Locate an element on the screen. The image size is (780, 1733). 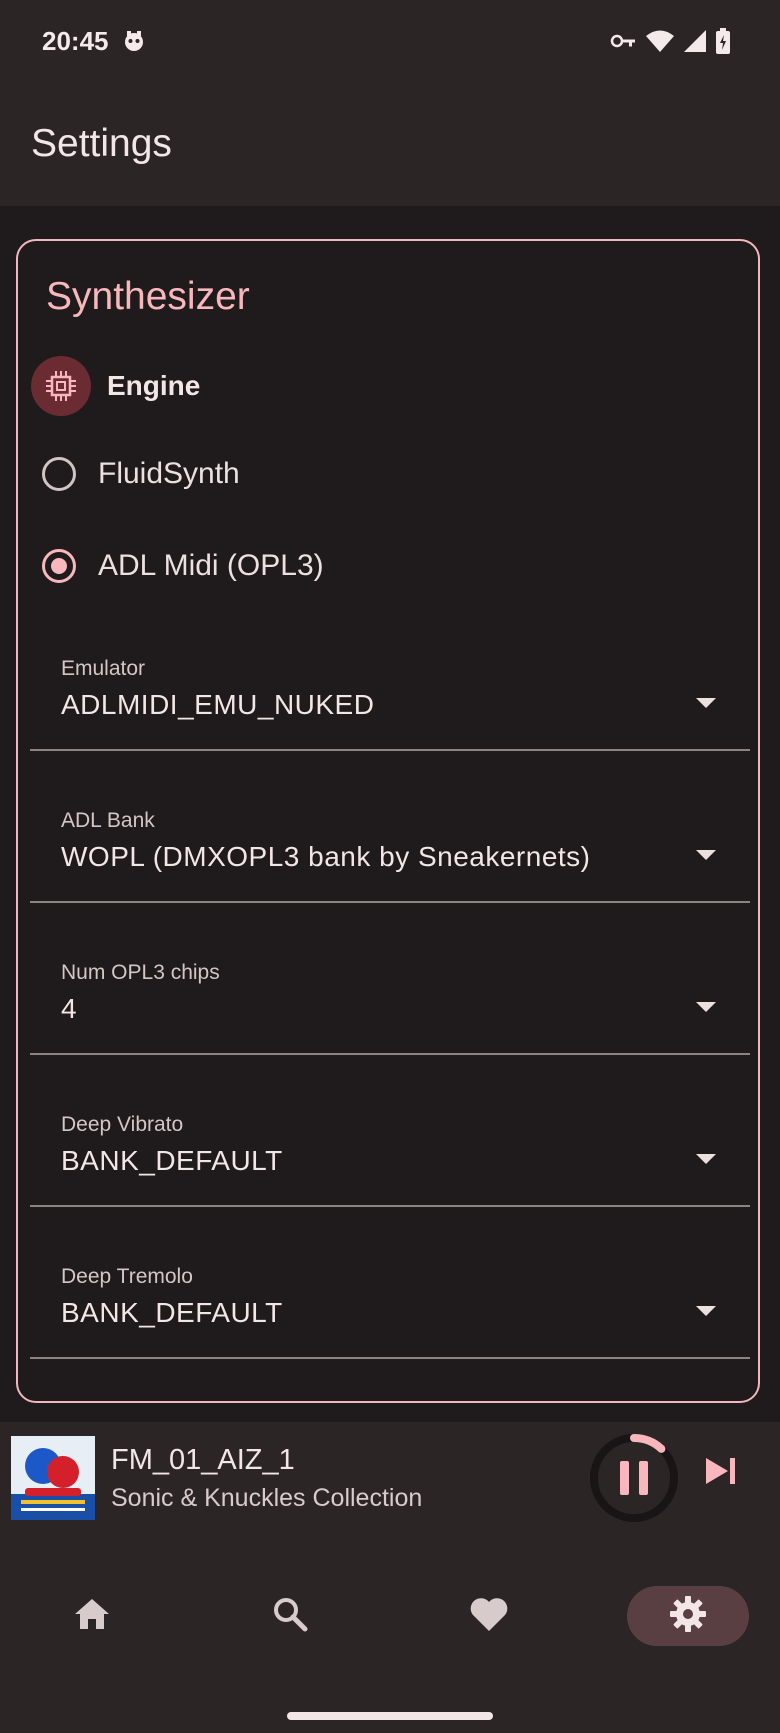
app-bar: Settings is located at coordinates (390, 146).